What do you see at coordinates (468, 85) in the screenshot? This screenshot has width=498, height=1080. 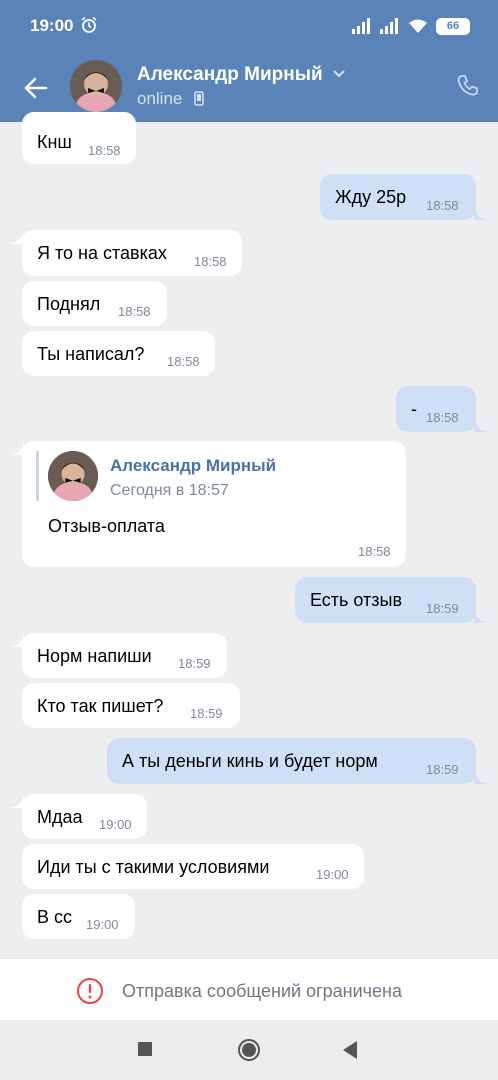 I see `phone-call-icon` at bounding box center [468, 85].